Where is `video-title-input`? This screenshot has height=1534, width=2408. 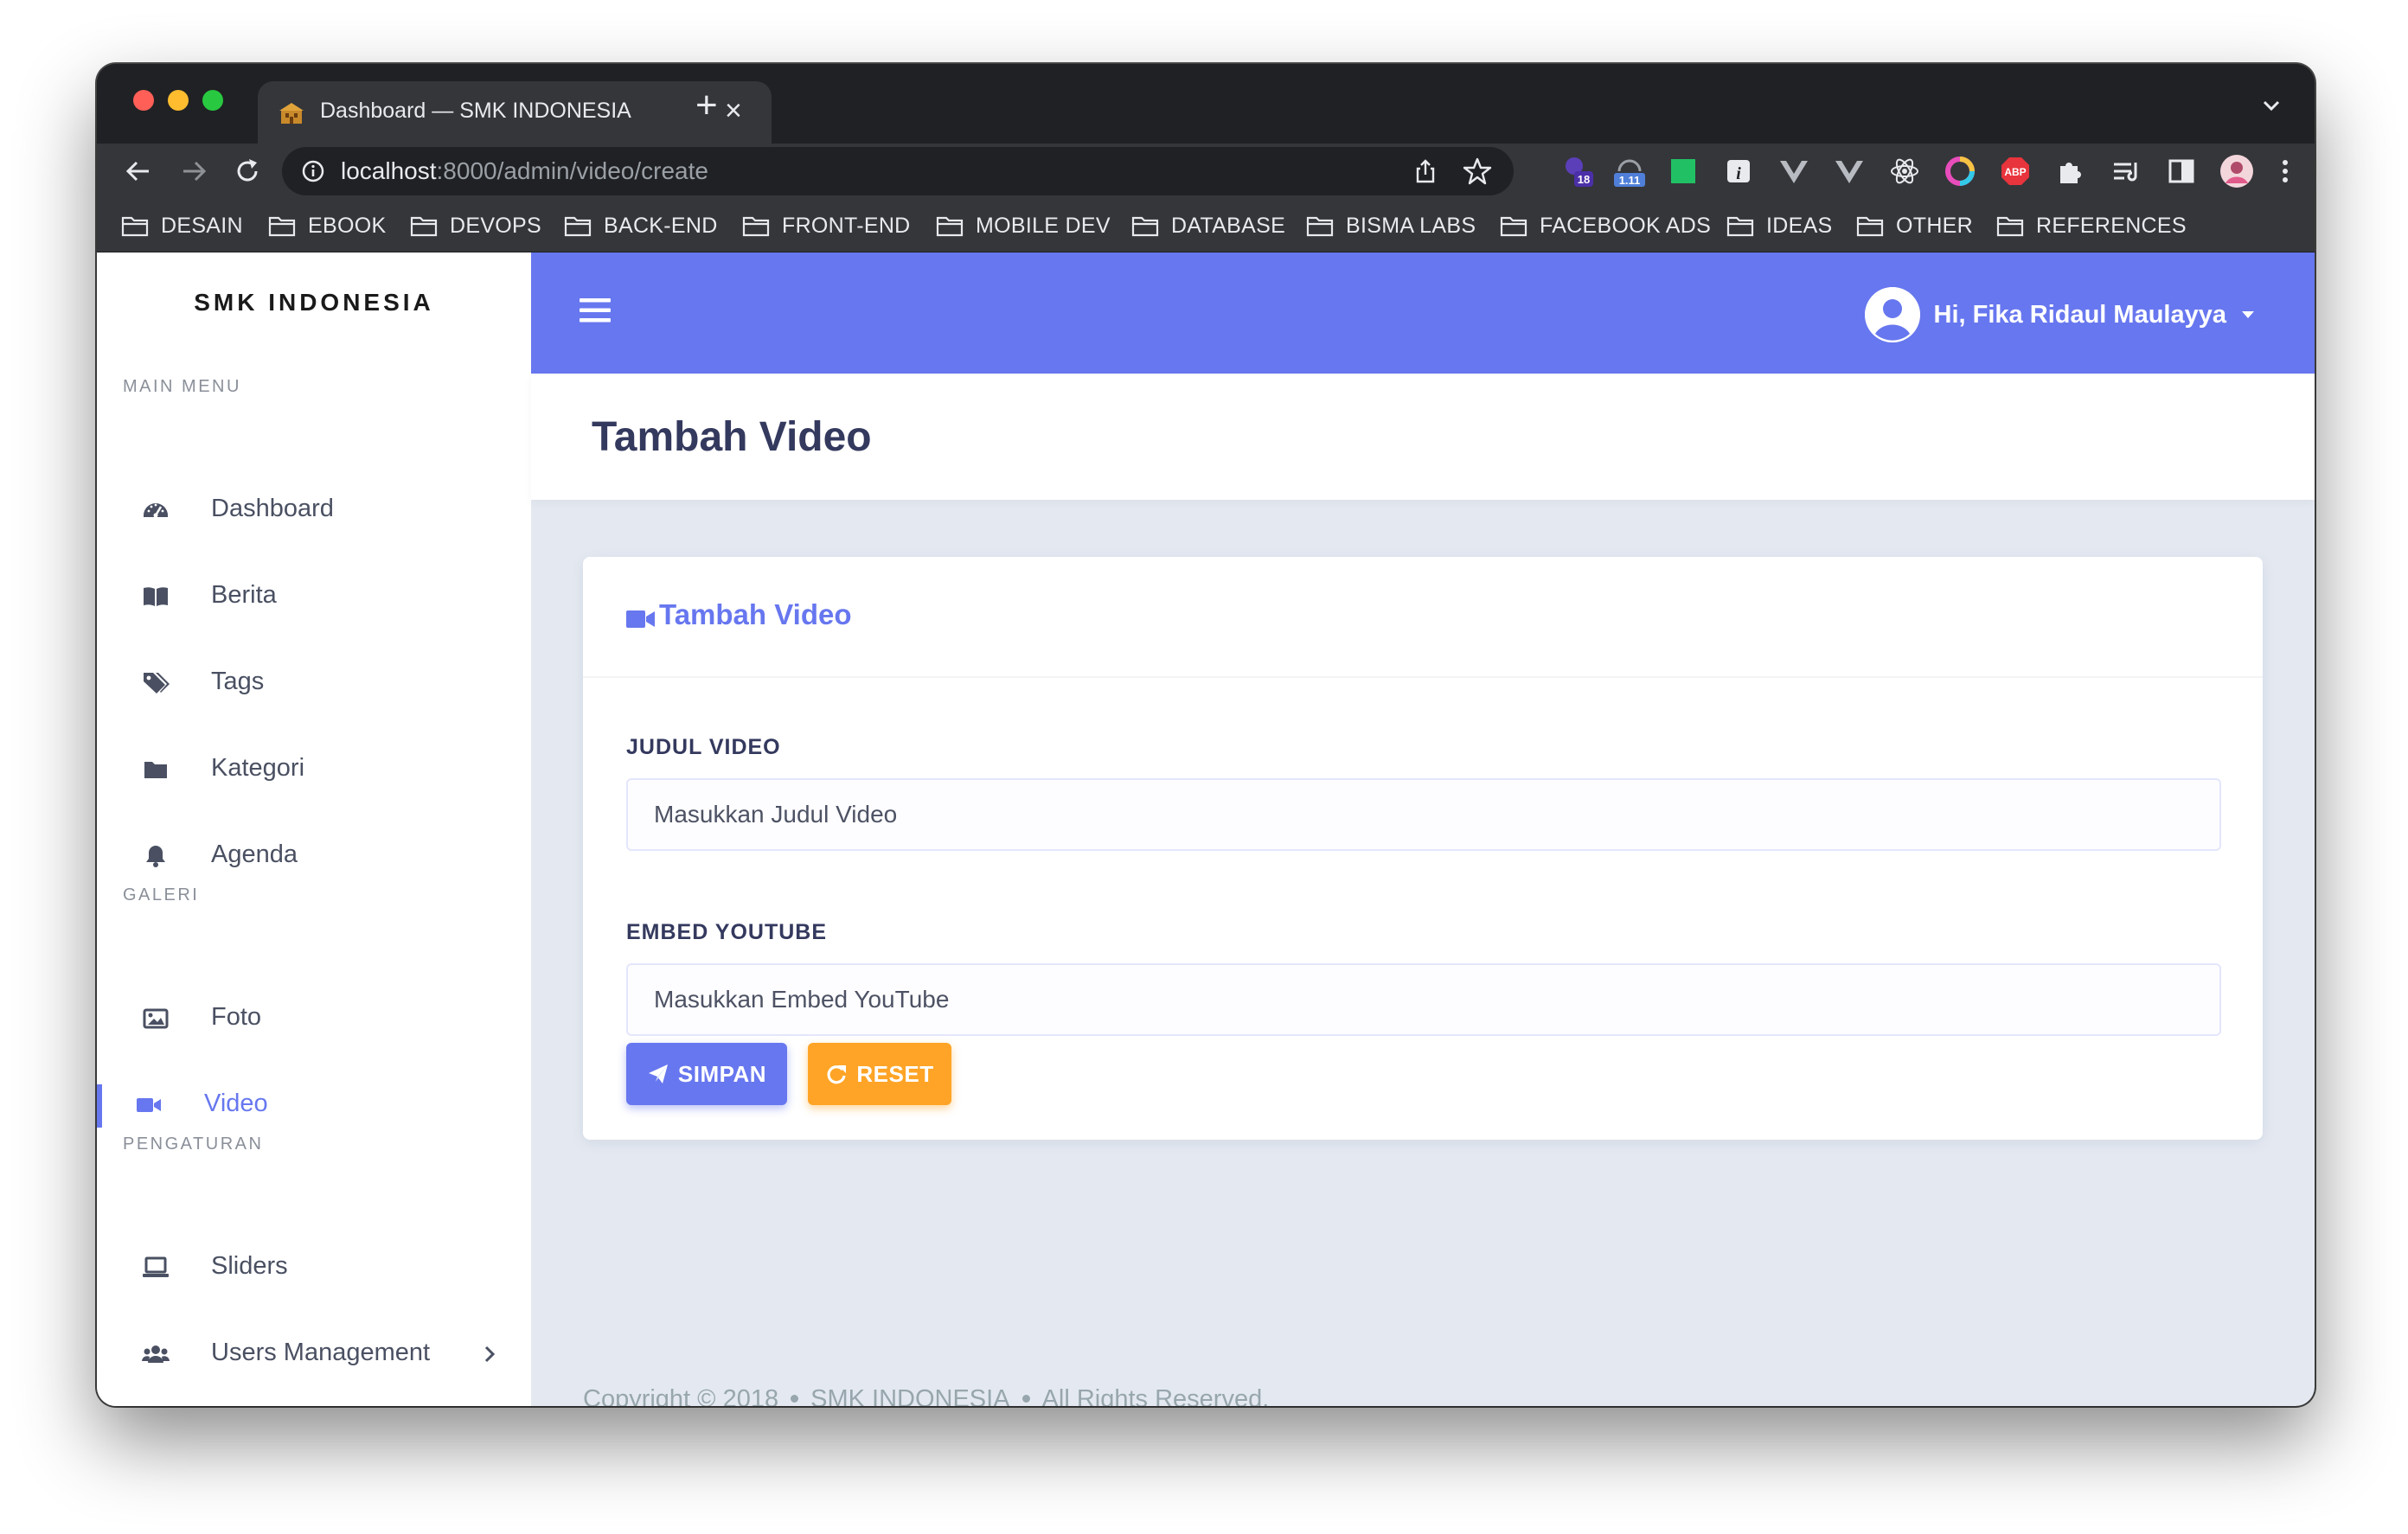 video-title-input is located at coordinates (1423, 814).